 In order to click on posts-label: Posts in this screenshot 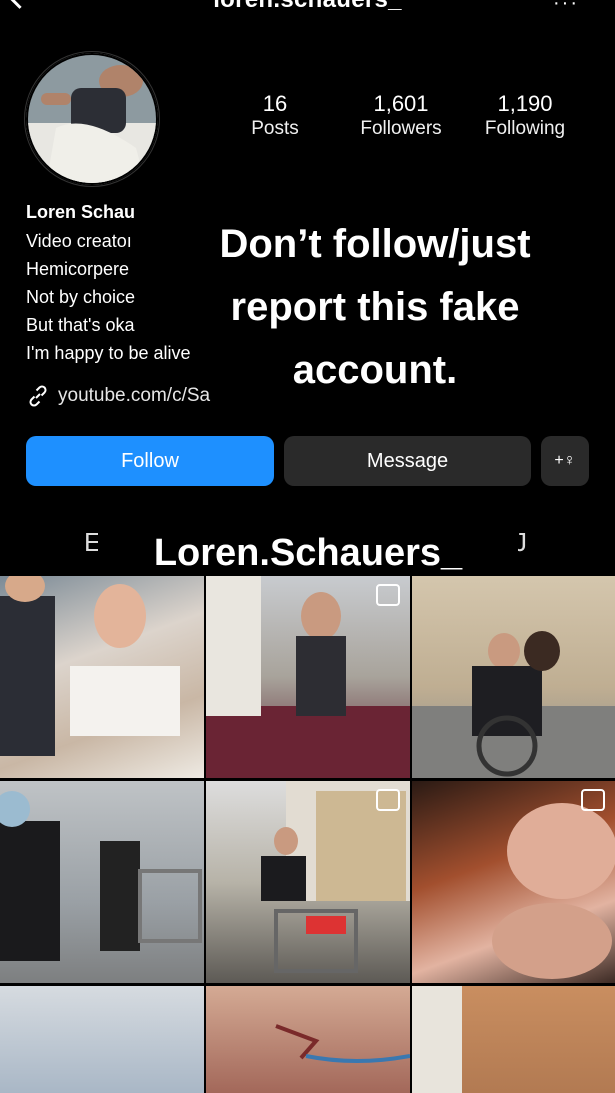, I will do `click(275, 128)`.